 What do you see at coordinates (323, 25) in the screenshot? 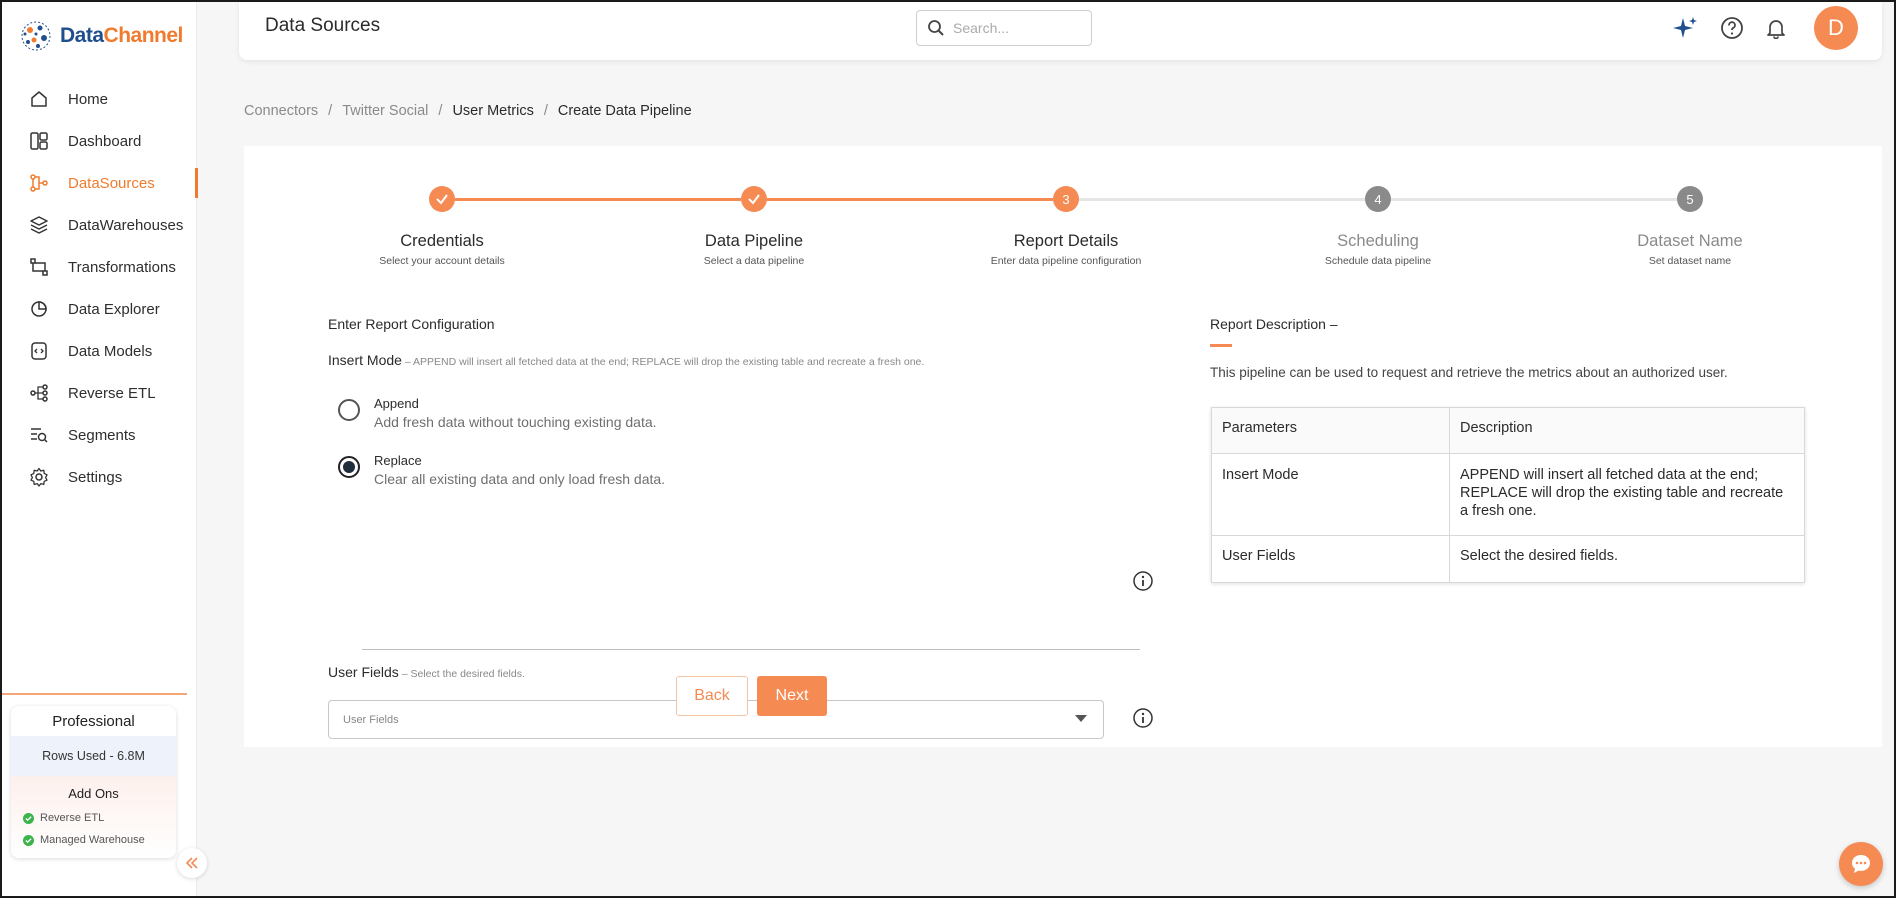
I see `page-title: Data Sources` at bounding box center [323, 25].